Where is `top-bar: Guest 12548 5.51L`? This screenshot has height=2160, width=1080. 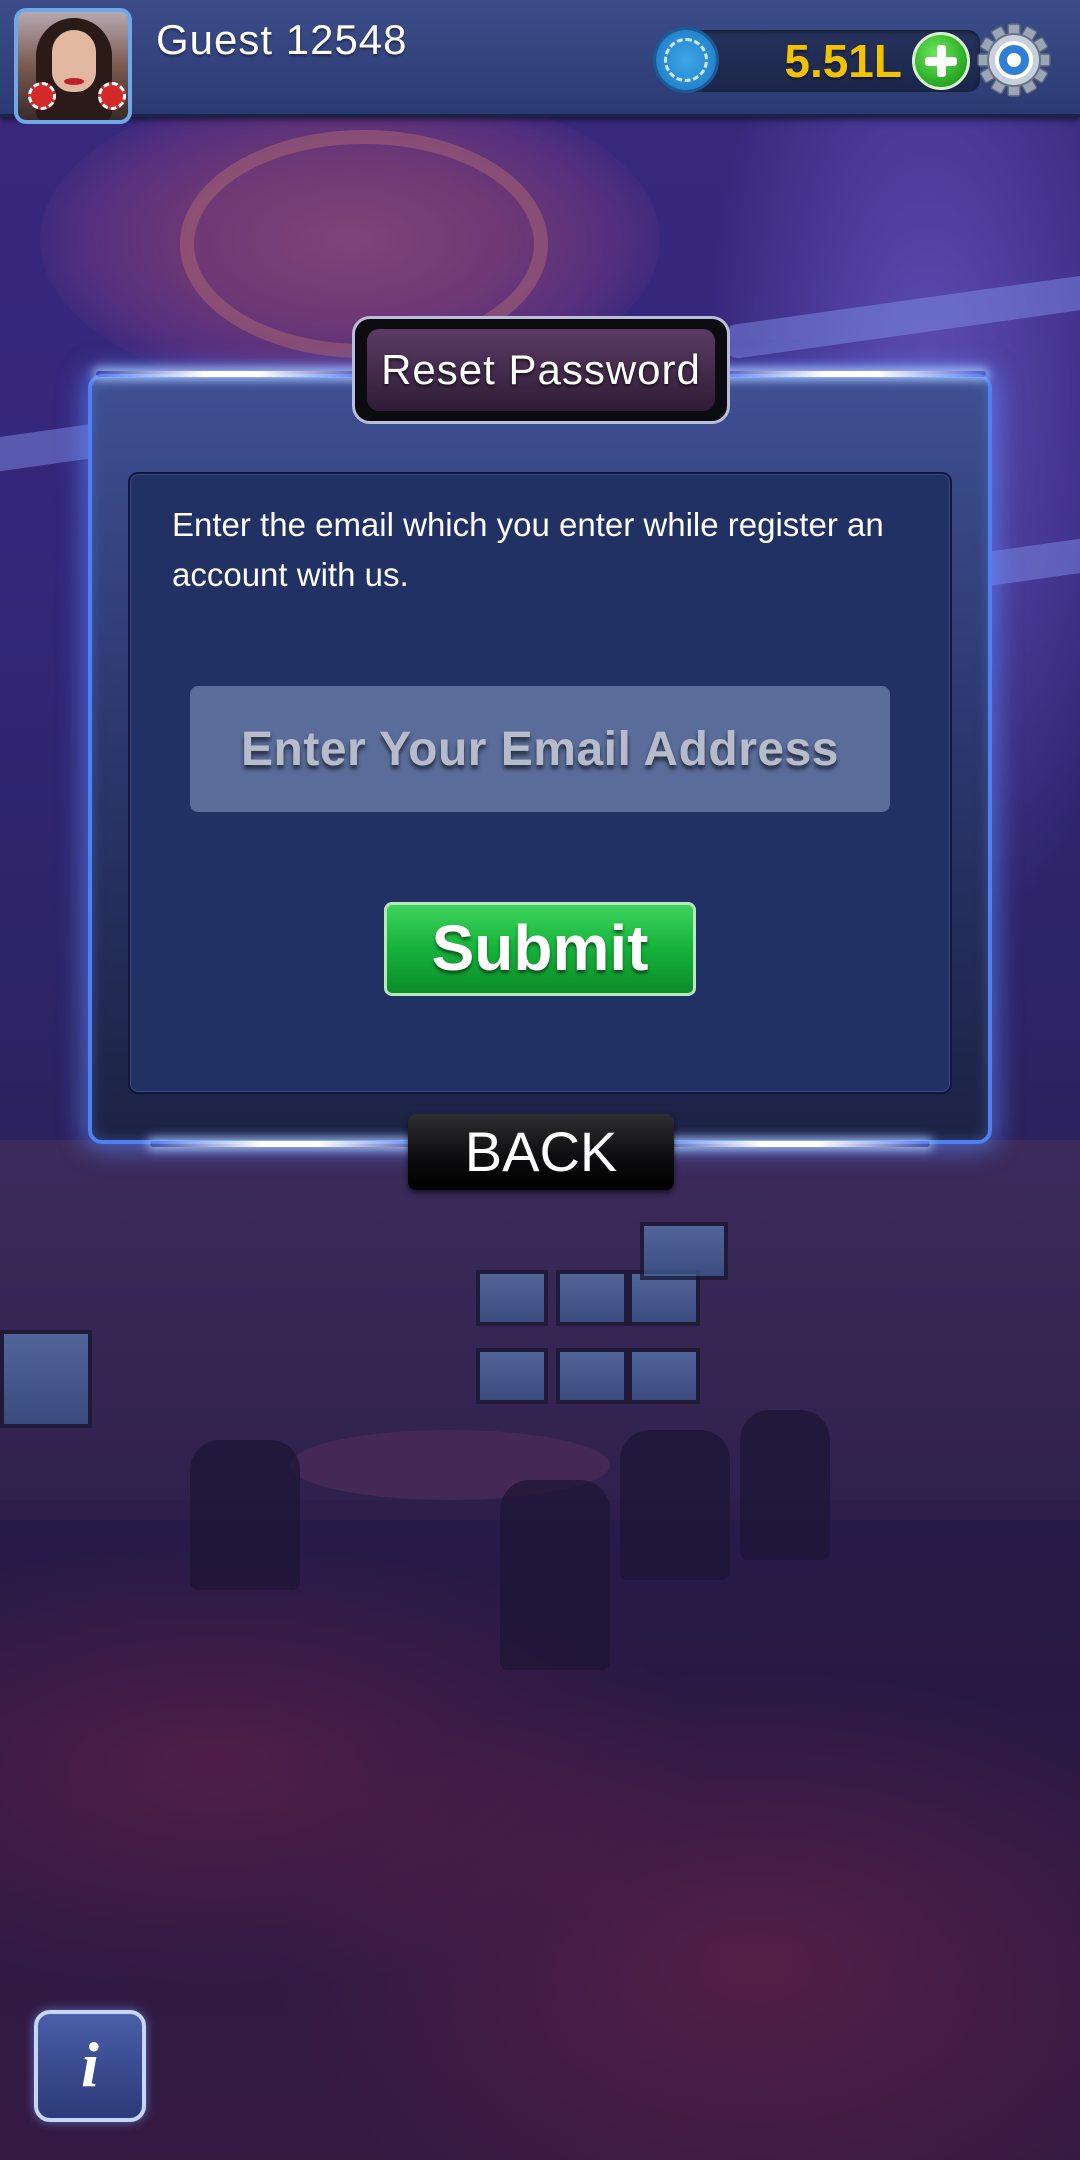 top-bar: Guest 12548 5.51L is located at coordinates (540, 62).